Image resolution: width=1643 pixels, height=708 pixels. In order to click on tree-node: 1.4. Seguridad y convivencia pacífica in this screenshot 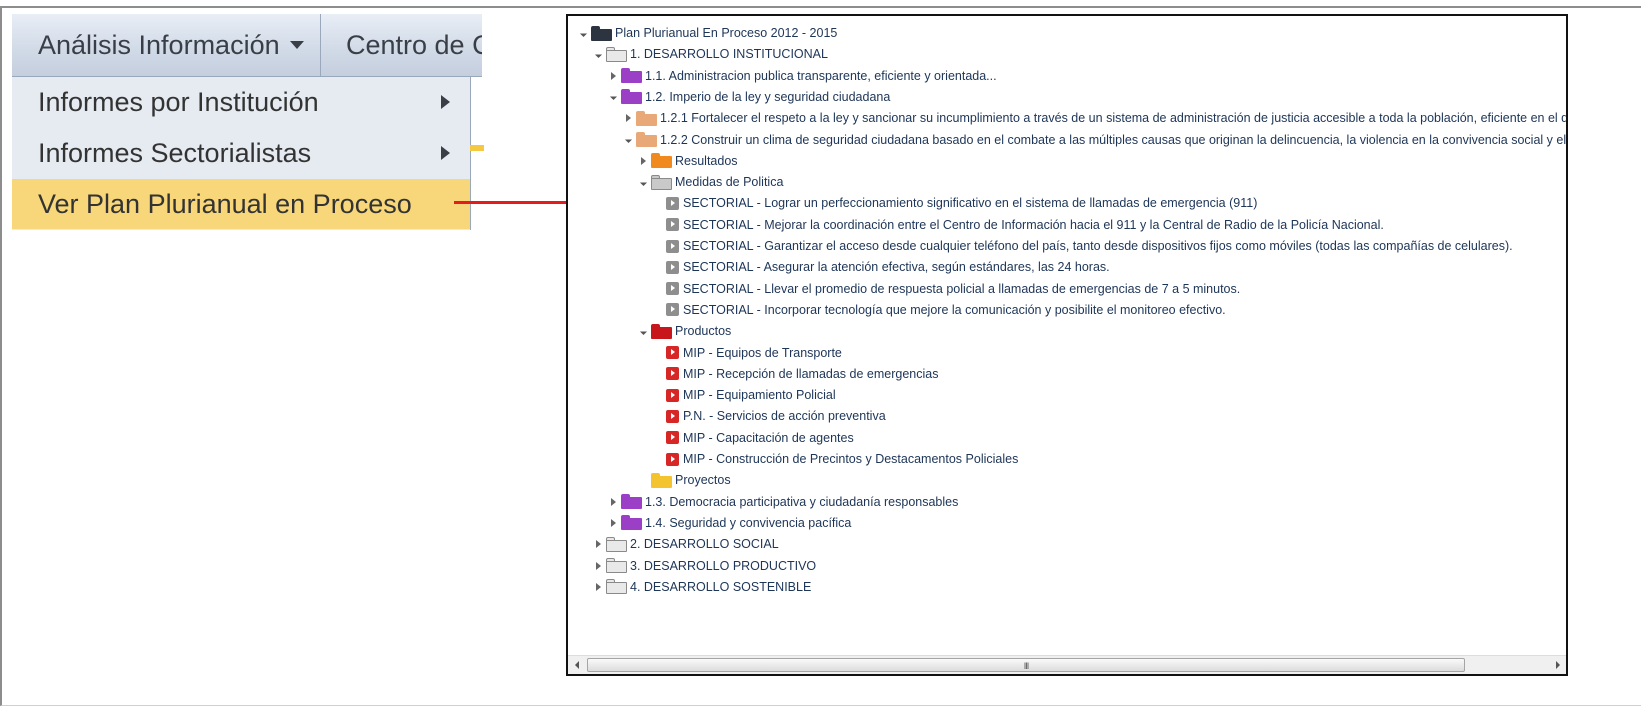, I will do `click(729, 523)`.